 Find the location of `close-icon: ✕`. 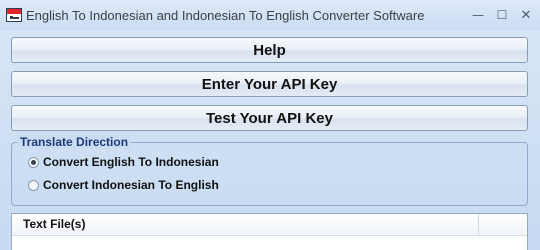

close-icon: ✕ is located at coordinates (526, 15).